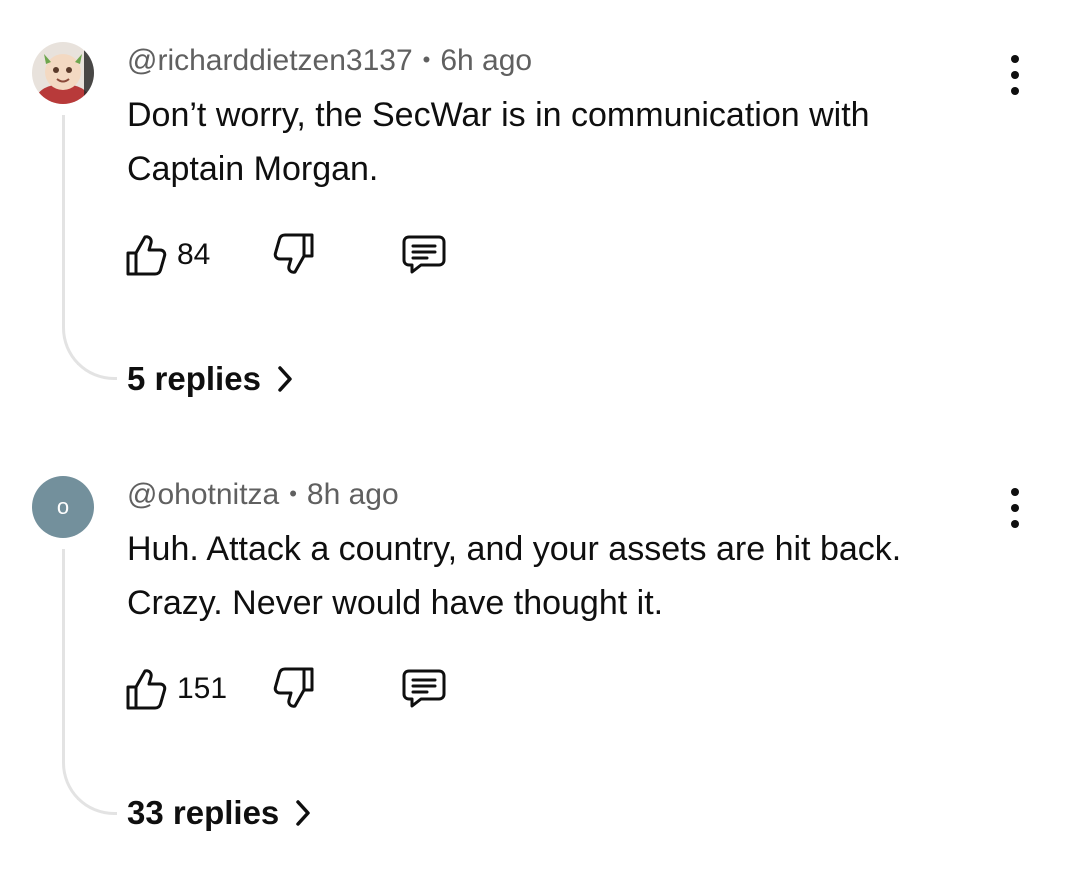  I want to click on view-replies-button: 33 replies, so click(219, 813).